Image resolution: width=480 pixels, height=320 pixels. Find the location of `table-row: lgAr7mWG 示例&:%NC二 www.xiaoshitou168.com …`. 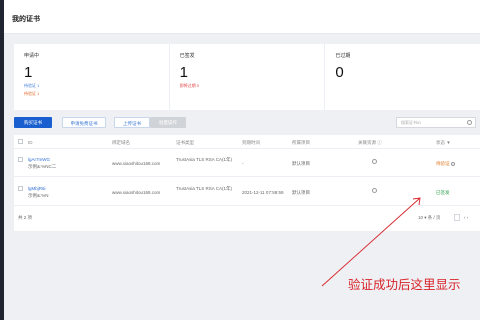

table-row: lgAr7mWG 示例&:%NC二 www.xiaoshitou168.com … is located at coordinates (247, 163).